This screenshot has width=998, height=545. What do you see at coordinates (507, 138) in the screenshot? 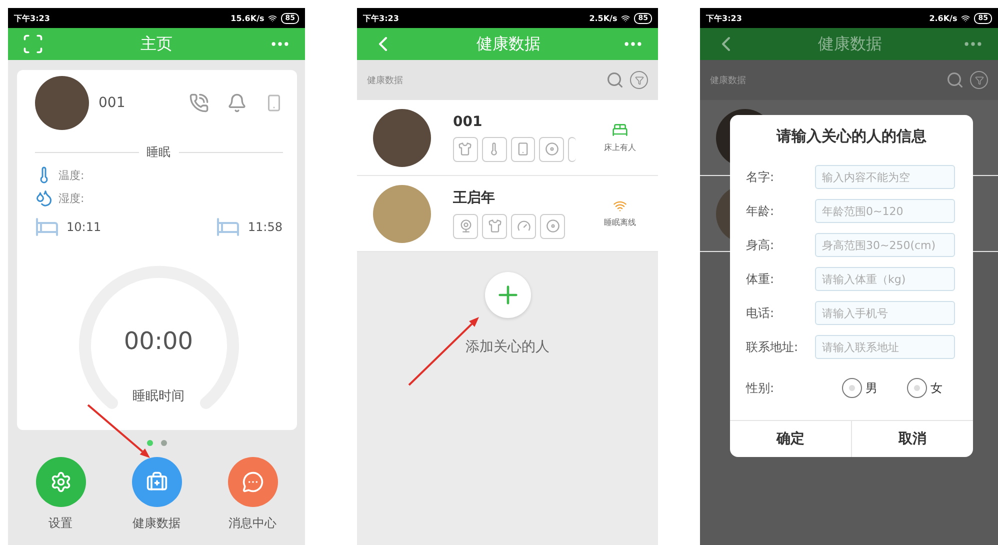
I see `person-row: 001 床上有人` at bounding box center [507, 138].